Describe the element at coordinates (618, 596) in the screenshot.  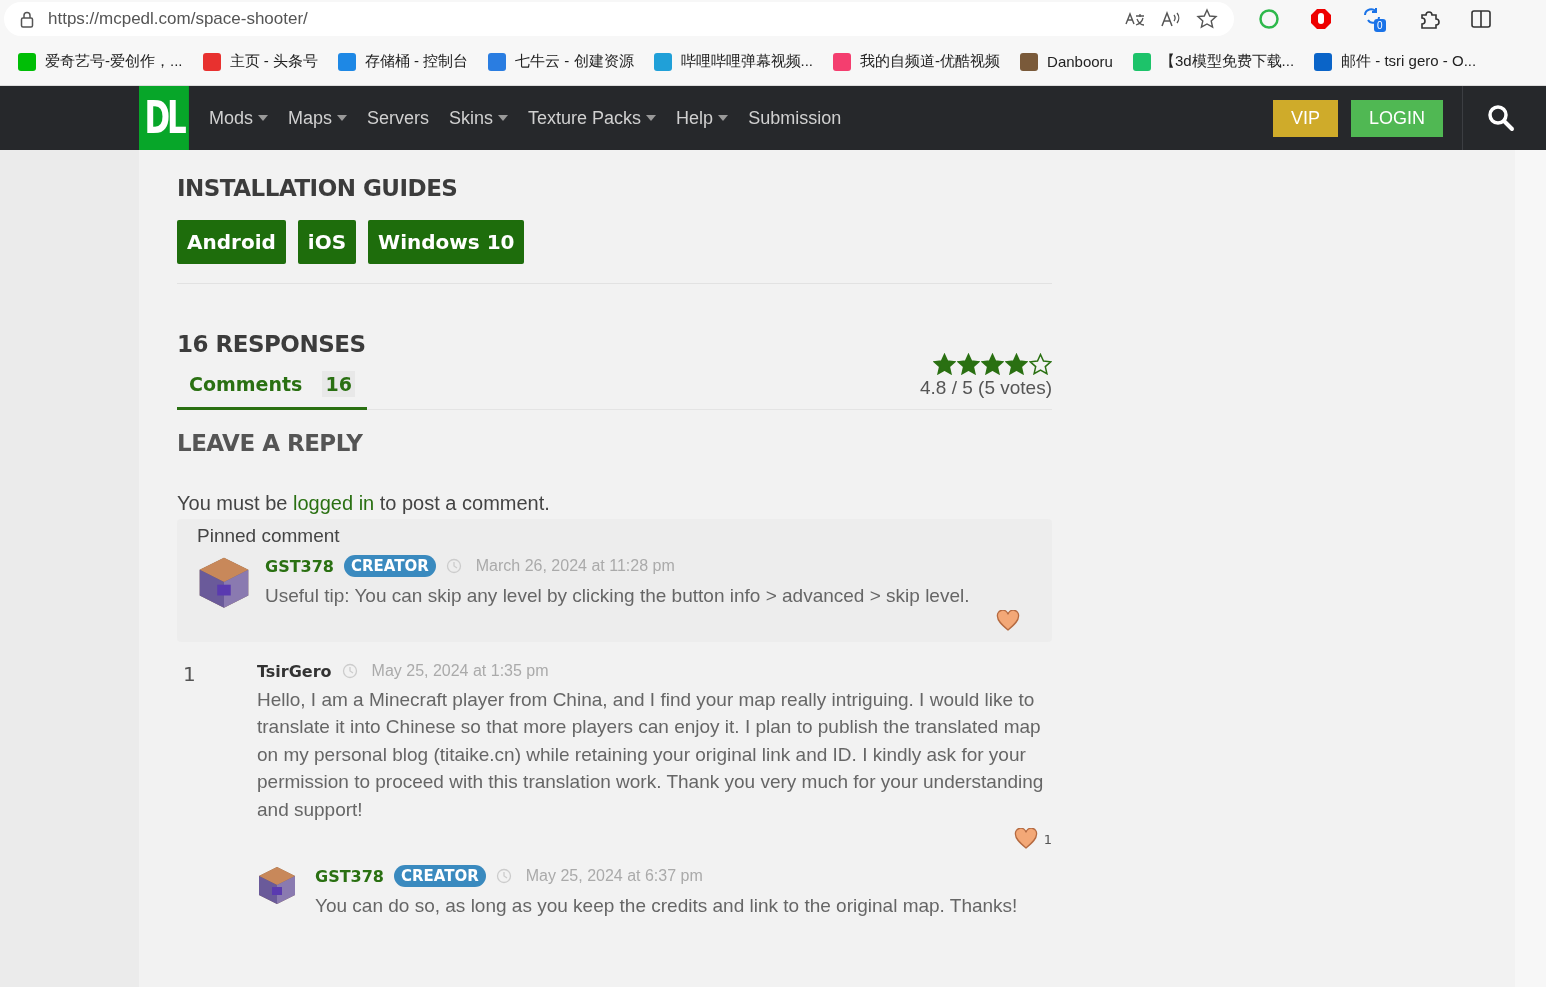
I see `comment-text: Useful tip: You can skip any level by clicking the button info > advanced > skip level.` at that location.